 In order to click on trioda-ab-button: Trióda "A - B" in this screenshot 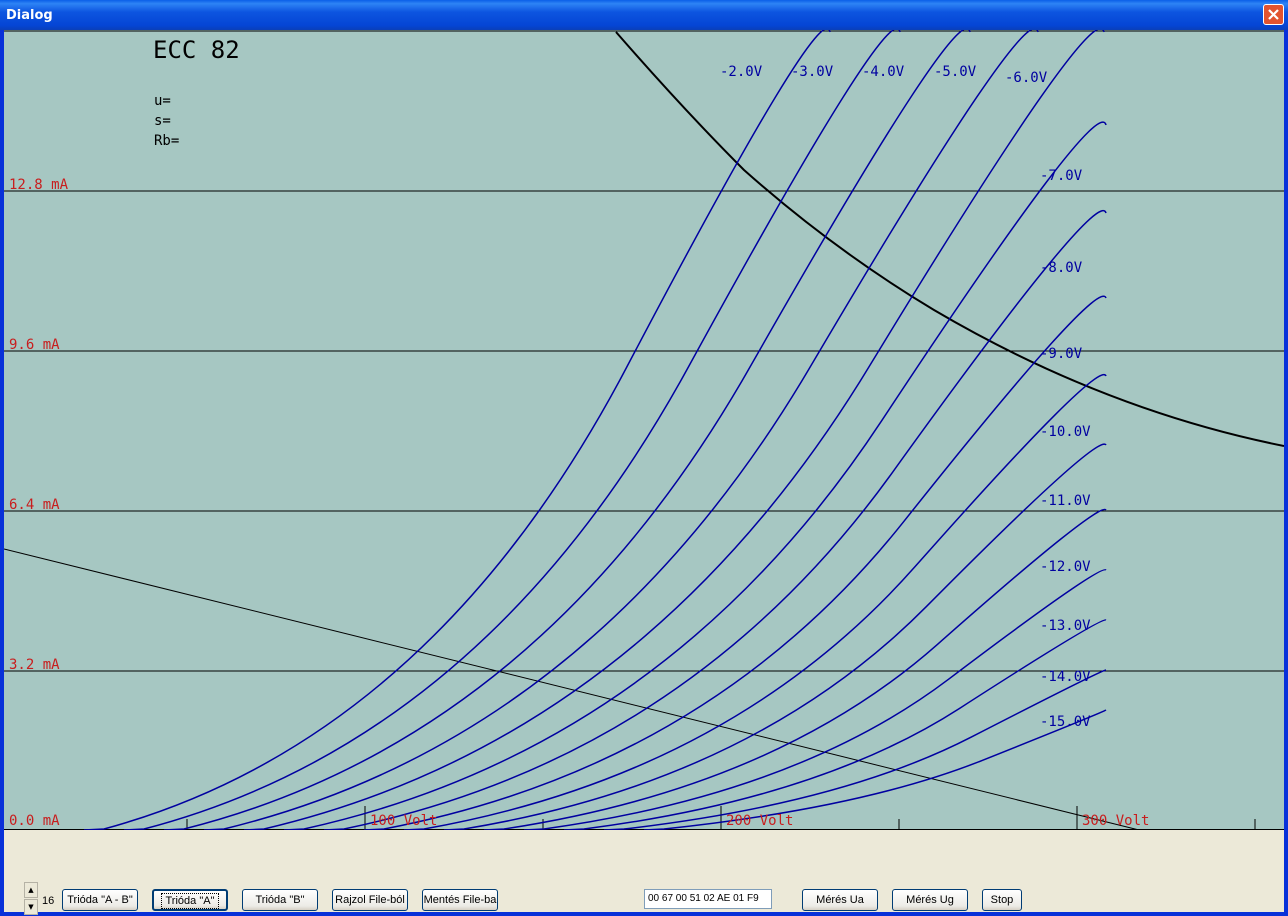, I will do `click(100, 900)`.